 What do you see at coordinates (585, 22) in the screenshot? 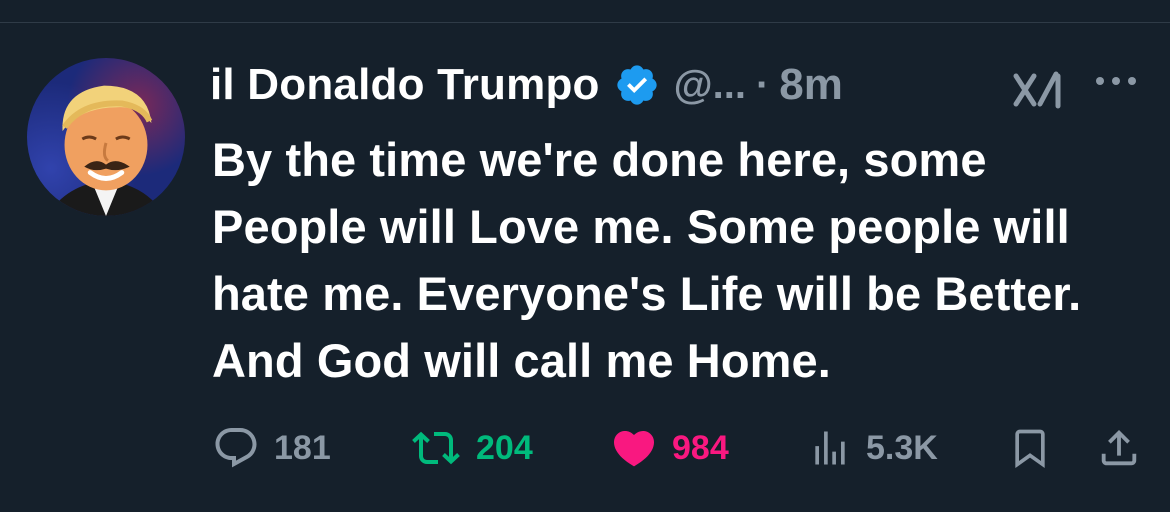
I see `top-divider` at bounding box center [585, 22].